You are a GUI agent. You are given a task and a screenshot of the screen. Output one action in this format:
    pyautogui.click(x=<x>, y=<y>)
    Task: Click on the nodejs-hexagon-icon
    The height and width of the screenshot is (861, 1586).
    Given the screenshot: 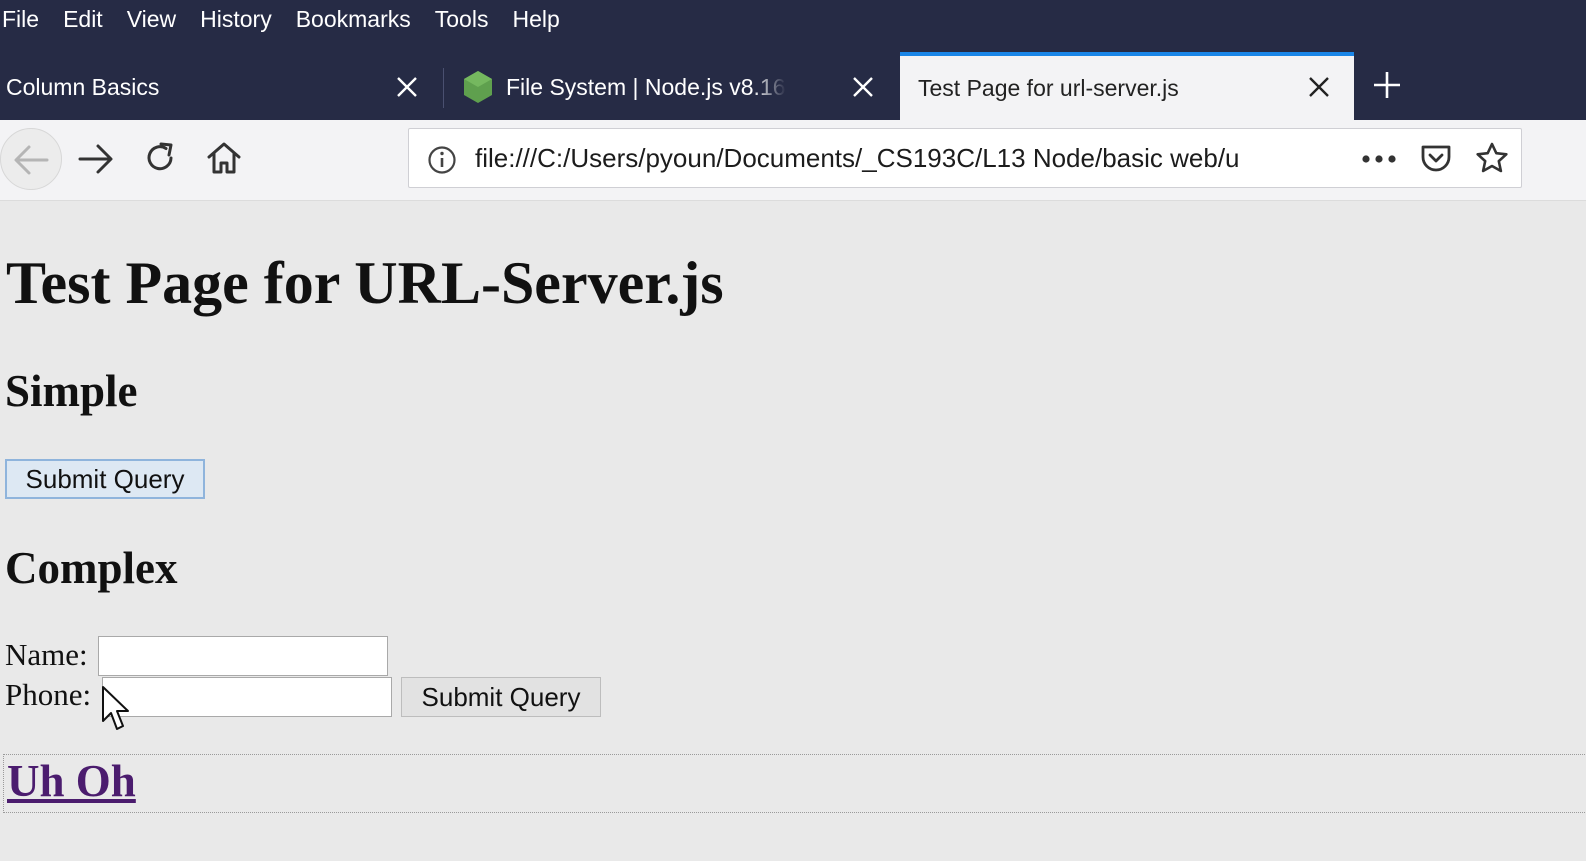 What is the action you would take?
    pyautogui.click(x=478, y=87)
    